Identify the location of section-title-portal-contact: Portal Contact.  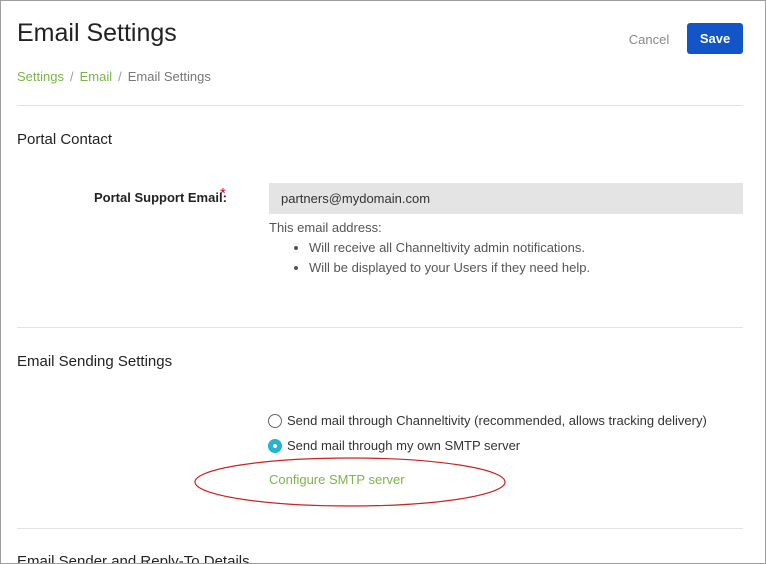
(65, 139).